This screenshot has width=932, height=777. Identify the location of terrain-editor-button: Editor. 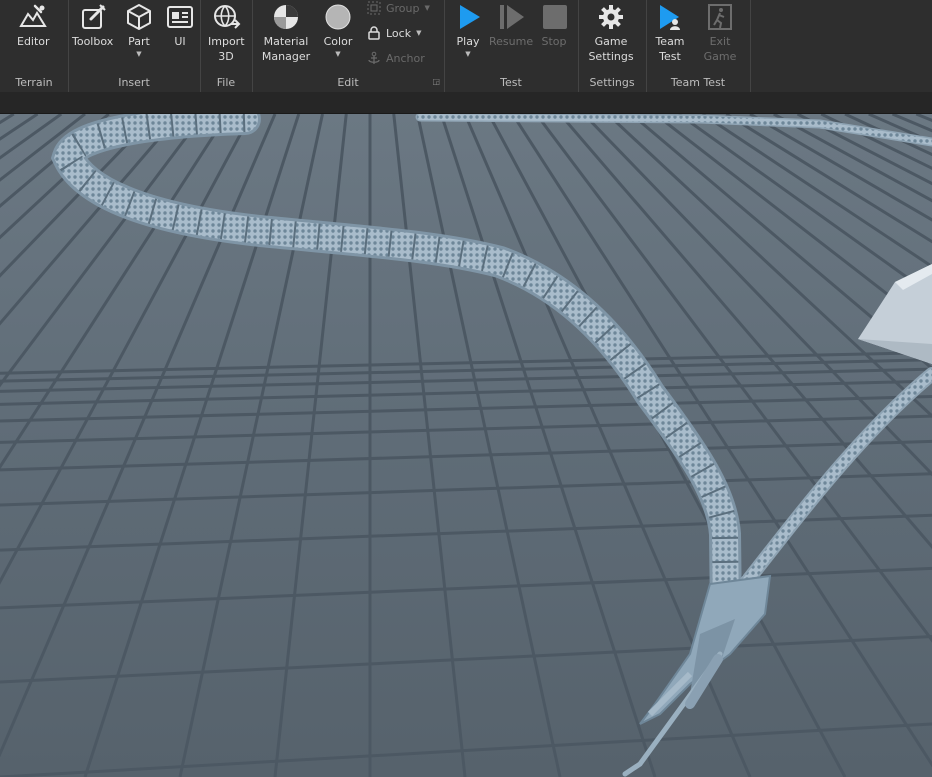
(33, 24).